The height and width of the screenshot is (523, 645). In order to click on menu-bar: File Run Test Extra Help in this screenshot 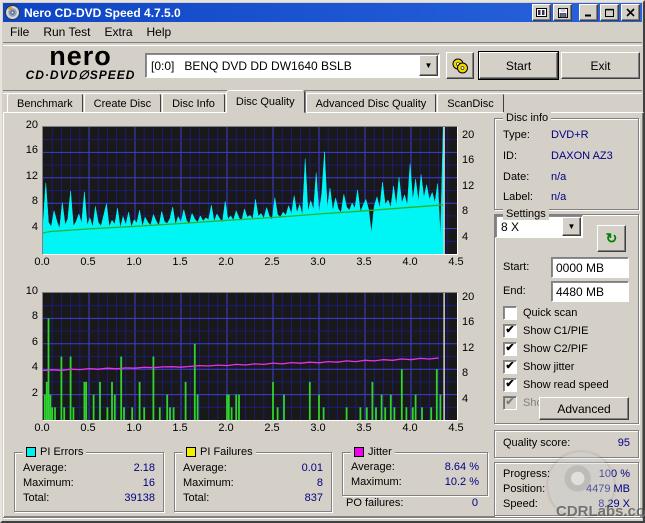, I will do `click(322, 32)`.